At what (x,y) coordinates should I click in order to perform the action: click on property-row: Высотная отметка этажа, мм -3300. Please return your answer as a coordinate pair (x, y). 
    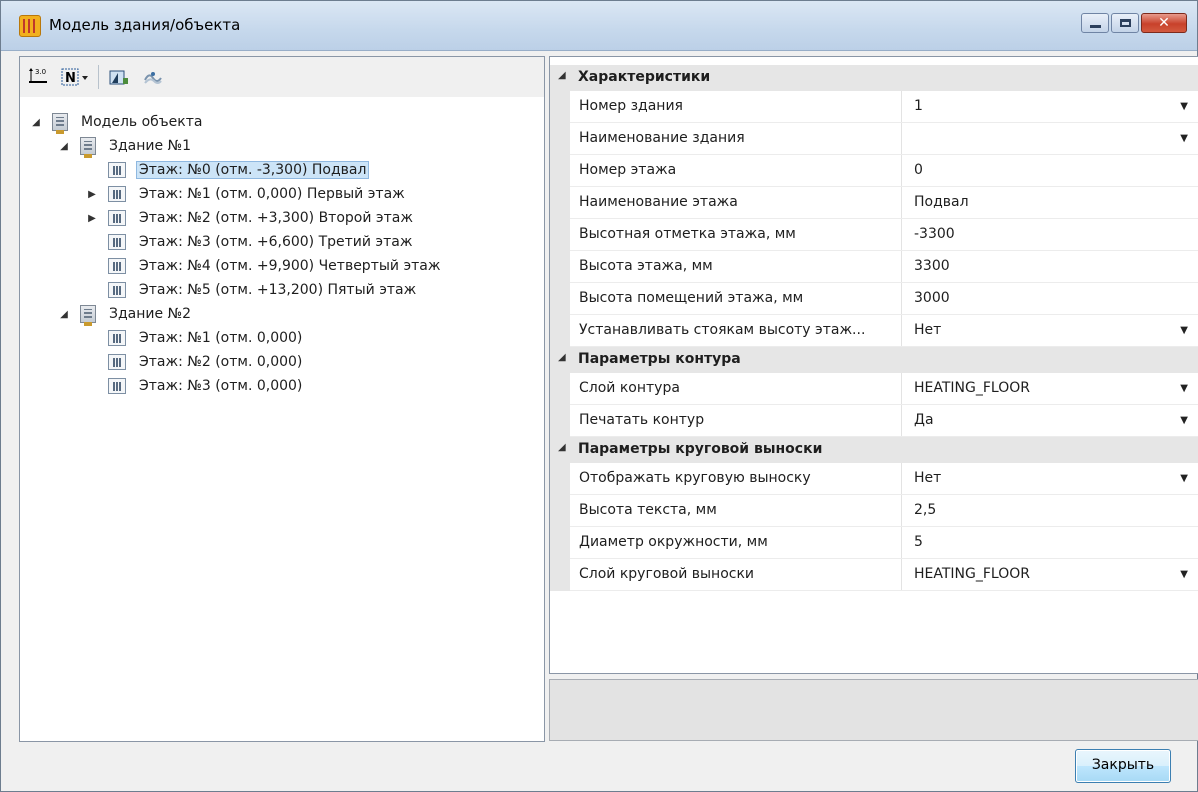
    Looking at the image, I should click on (874, 235).